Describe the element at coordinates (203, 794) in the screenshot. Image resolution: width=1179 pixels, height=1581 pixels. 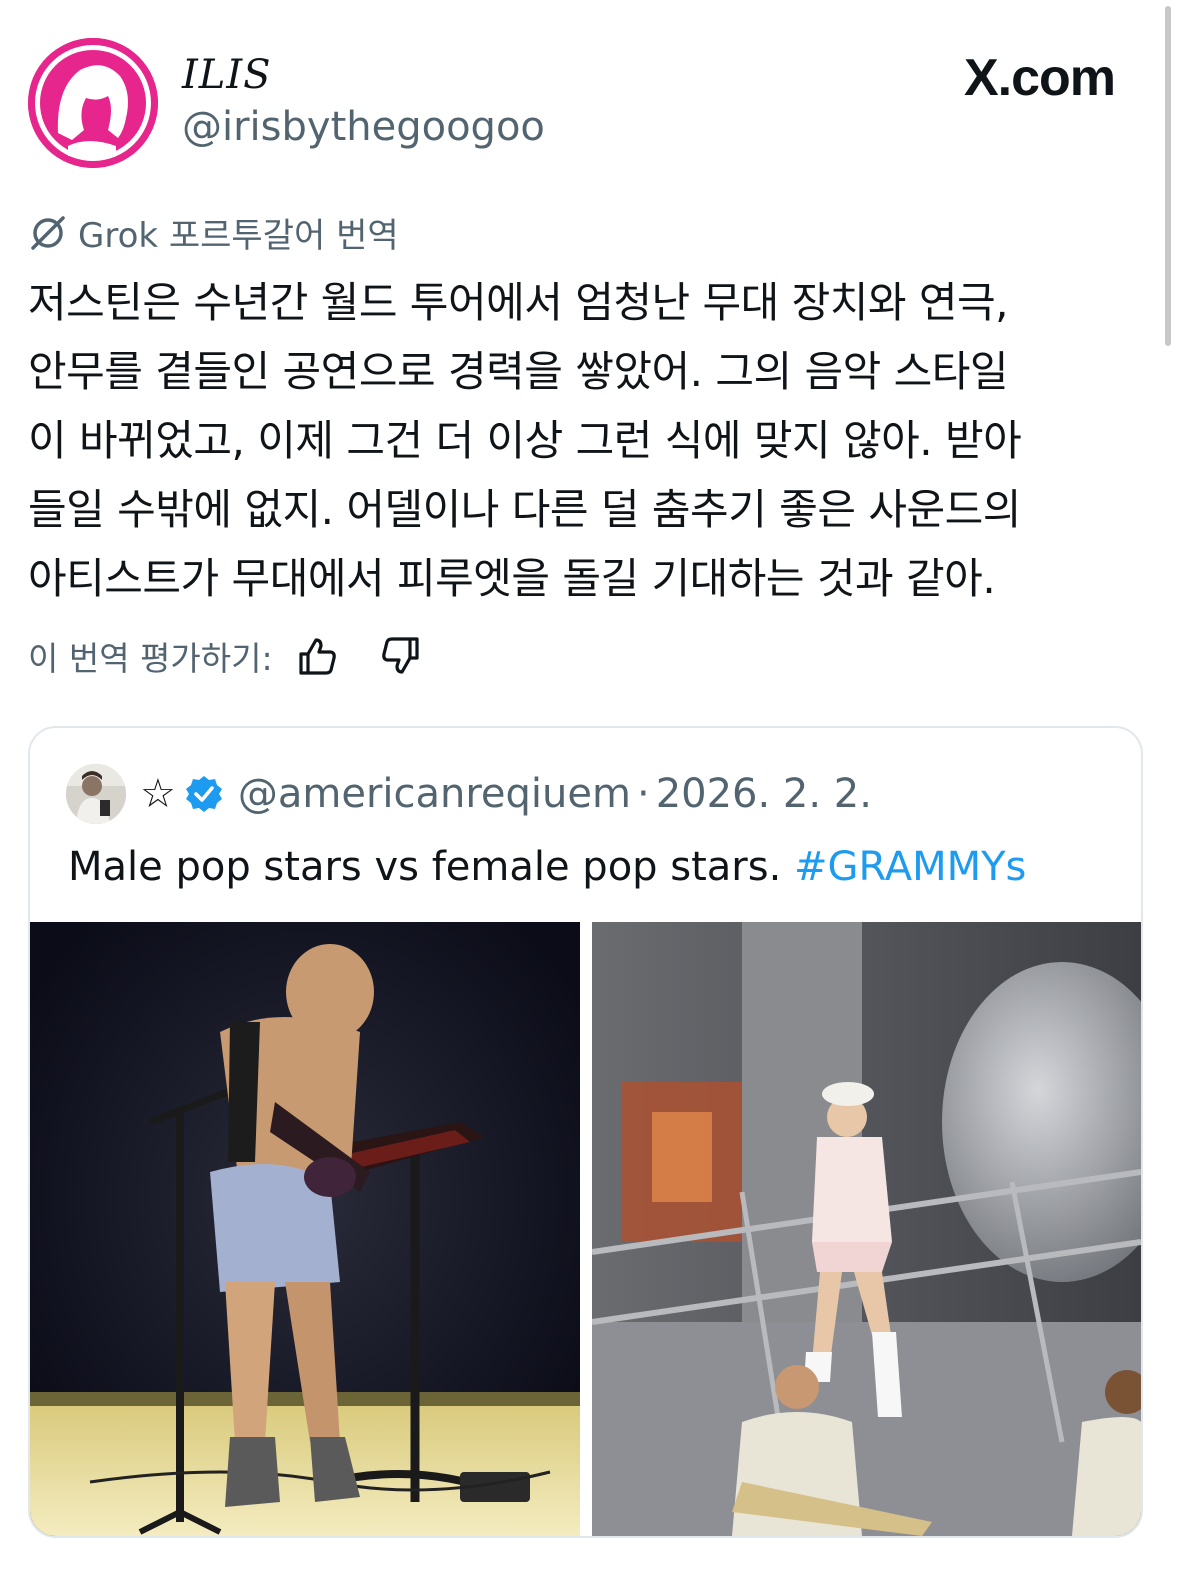
I see `verified-badge-icon` at that location.